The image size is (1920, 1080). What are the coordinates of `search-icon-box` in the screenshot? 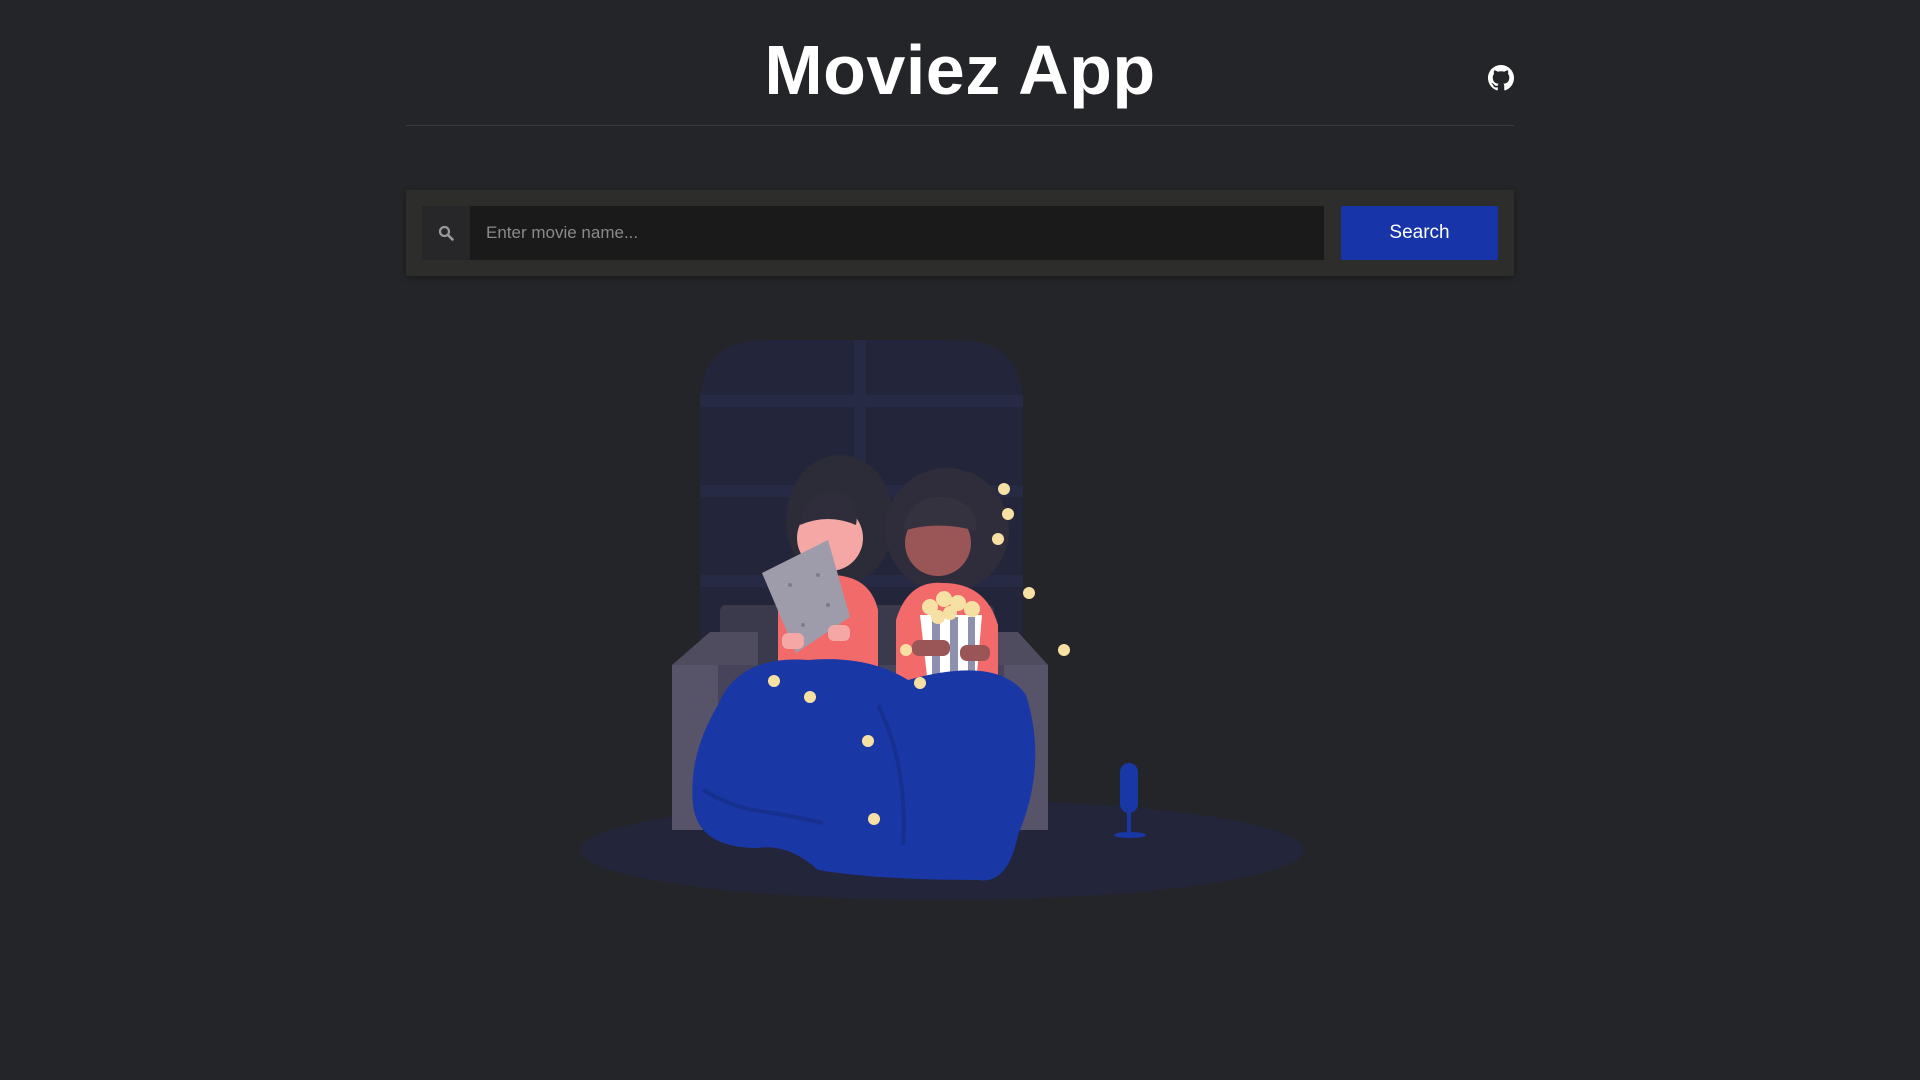 It's located at (446, 233).